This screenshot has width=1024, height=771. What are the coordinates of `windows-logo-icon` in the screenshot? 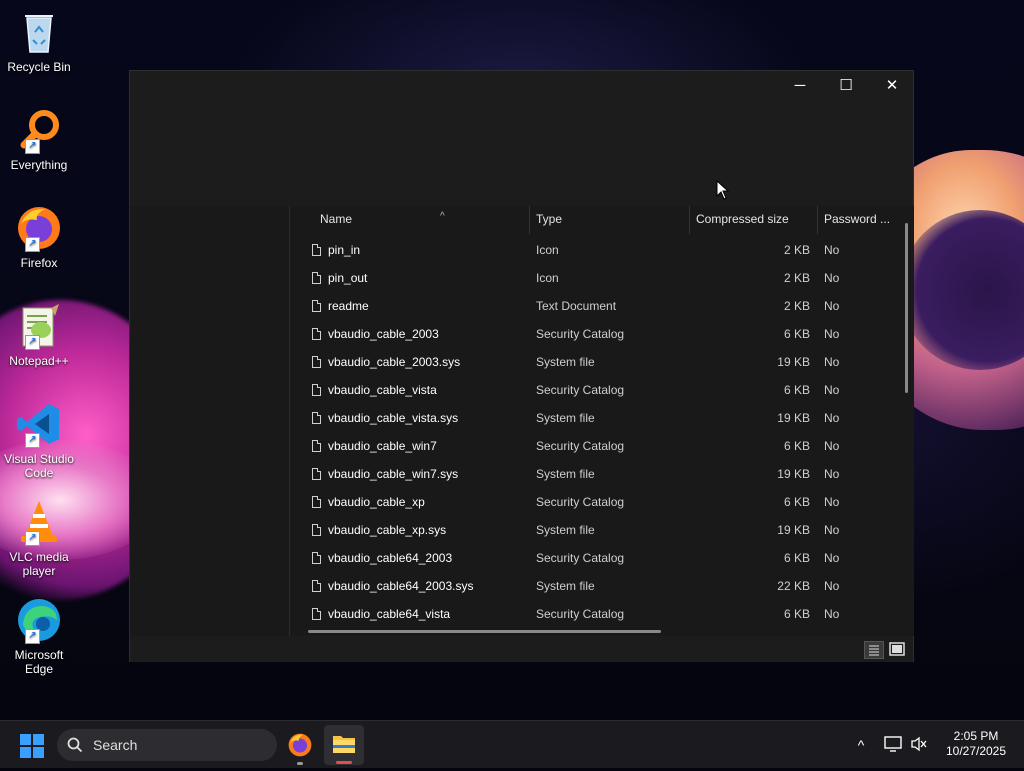 It's located at (32, 746).